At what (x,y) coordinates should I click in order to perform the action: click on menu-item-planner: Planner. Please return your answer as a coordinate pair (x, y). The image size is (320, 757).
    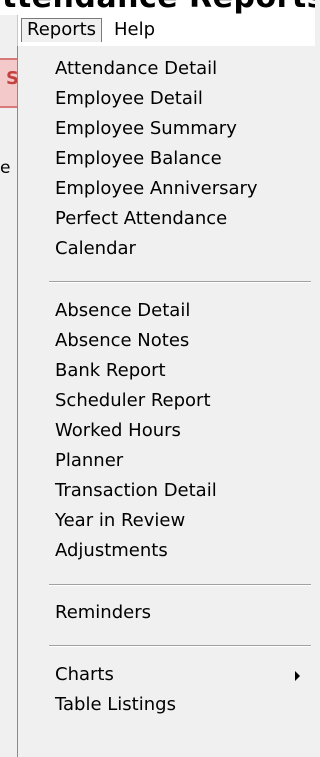
    Looking at the image, I should click on (166, 461).